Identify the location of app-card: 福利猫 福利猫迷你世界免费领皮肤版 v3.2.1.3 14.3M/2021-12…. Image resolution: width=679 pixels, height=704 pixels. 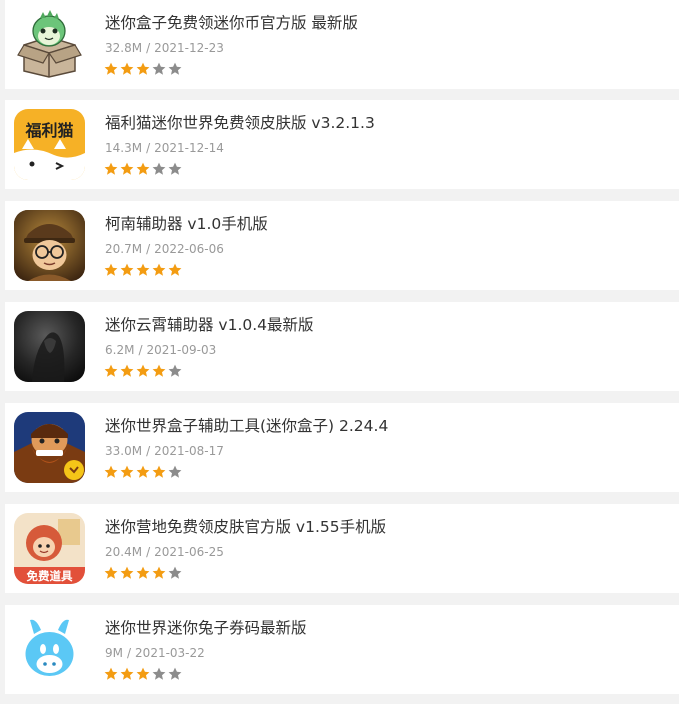
(342, 144).